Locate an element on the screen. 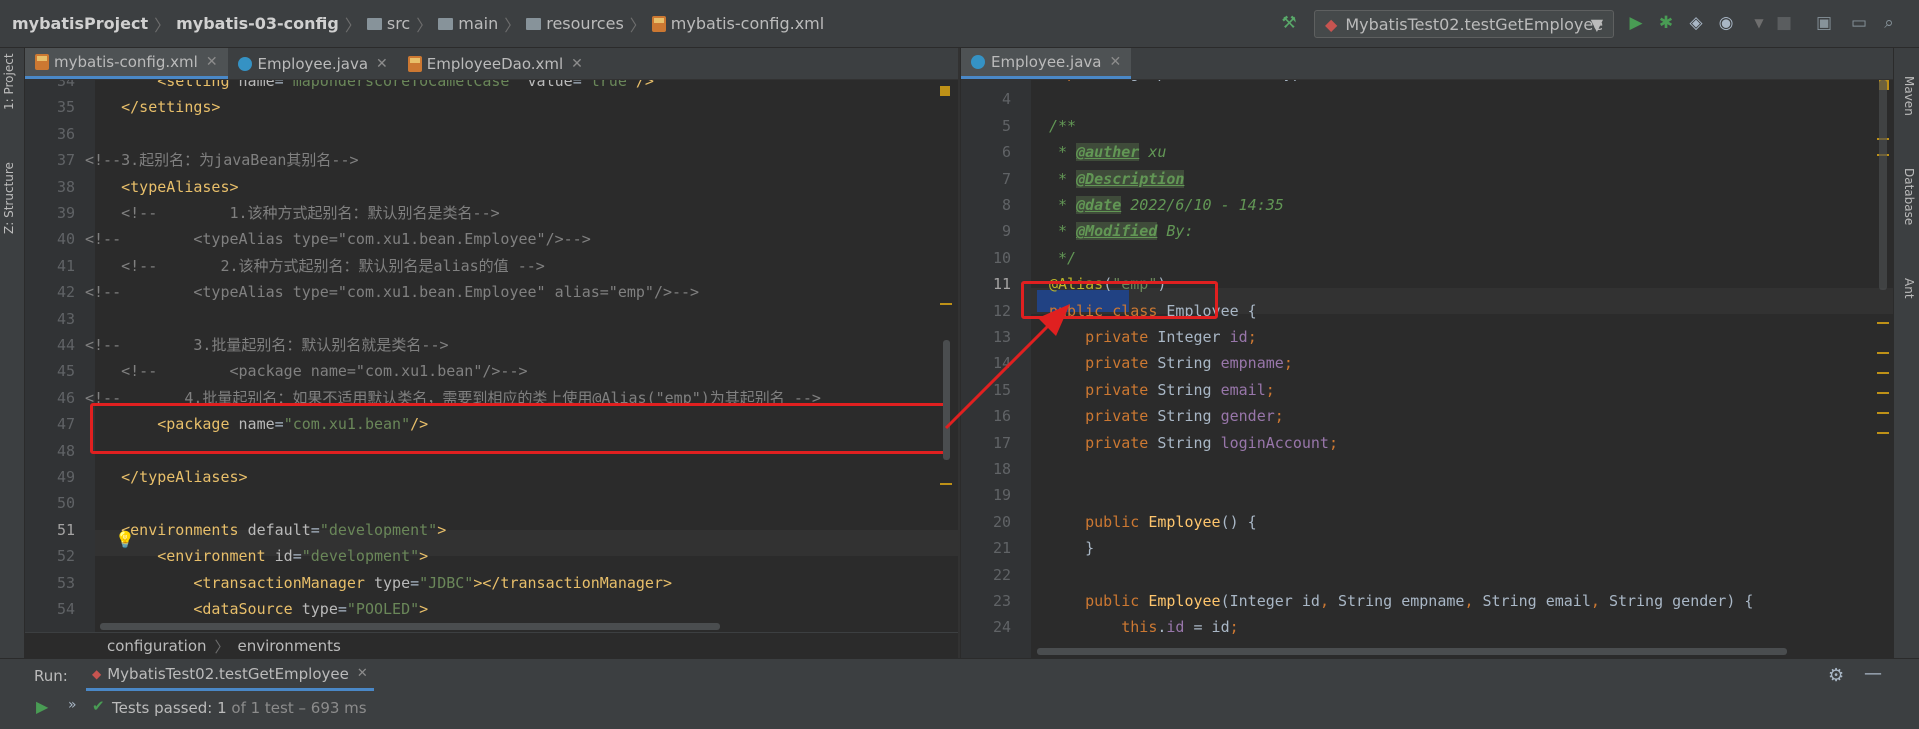 Image resolution: width=1919 pixels, height=729 pixels. breadcrumb-environments: environments is located at coordinates (289, 646).